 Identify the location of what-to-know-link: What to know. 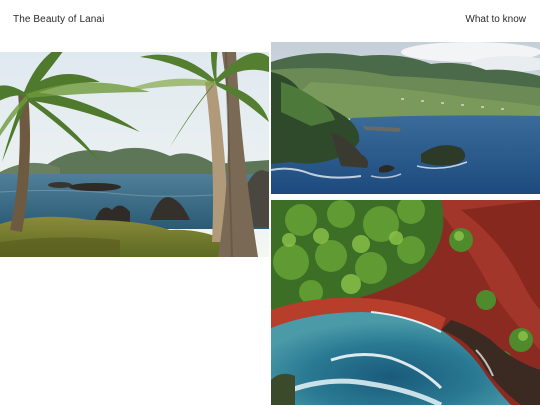
(495, 19).